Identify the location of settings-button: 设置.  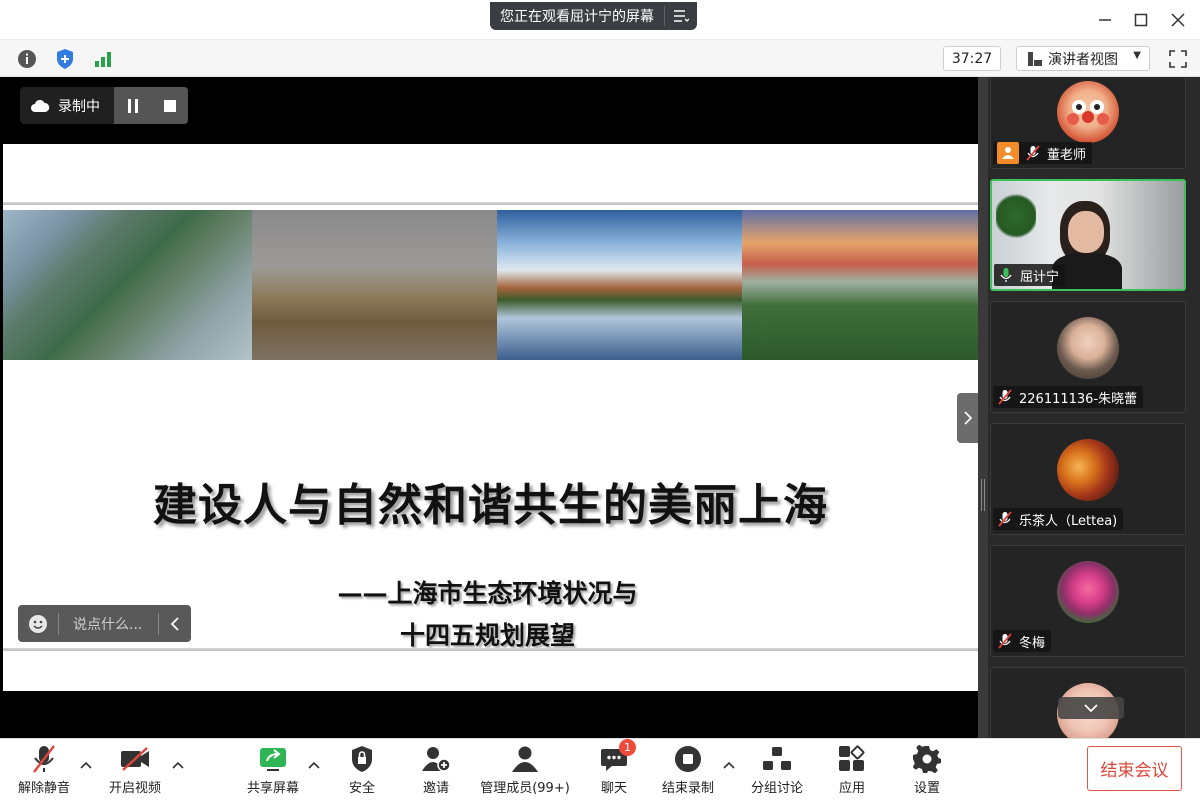
(927, 771).